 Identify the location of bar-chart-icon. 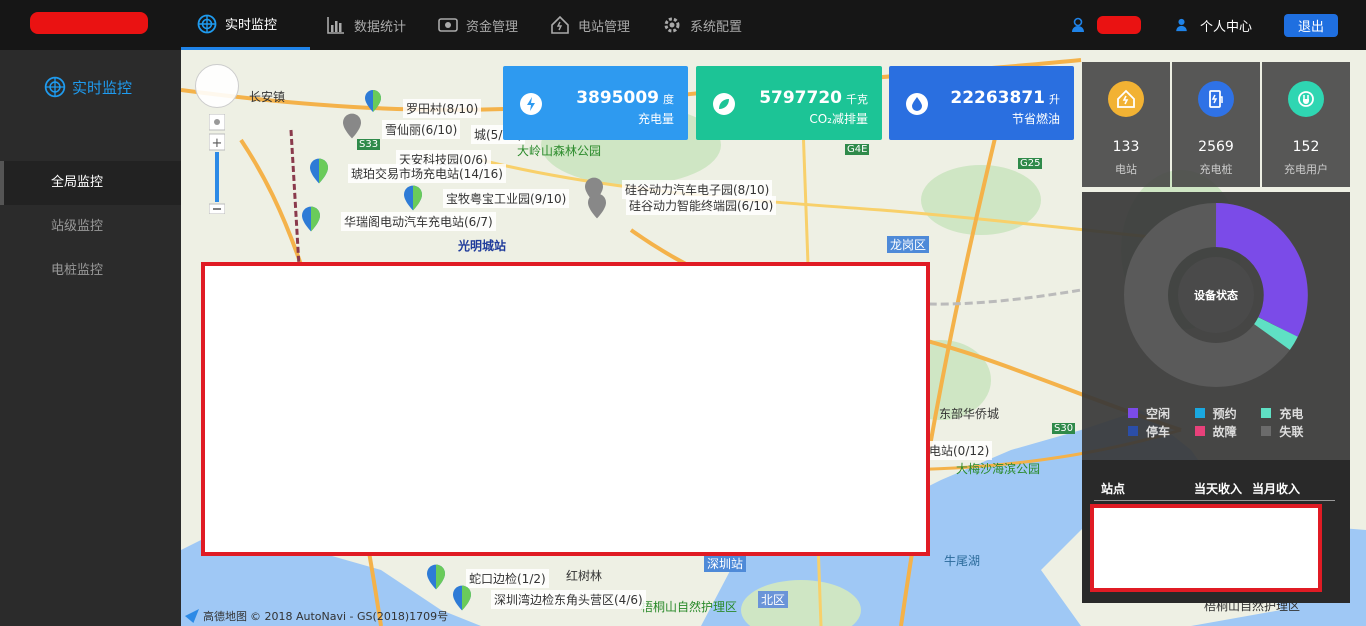
(335, 25).